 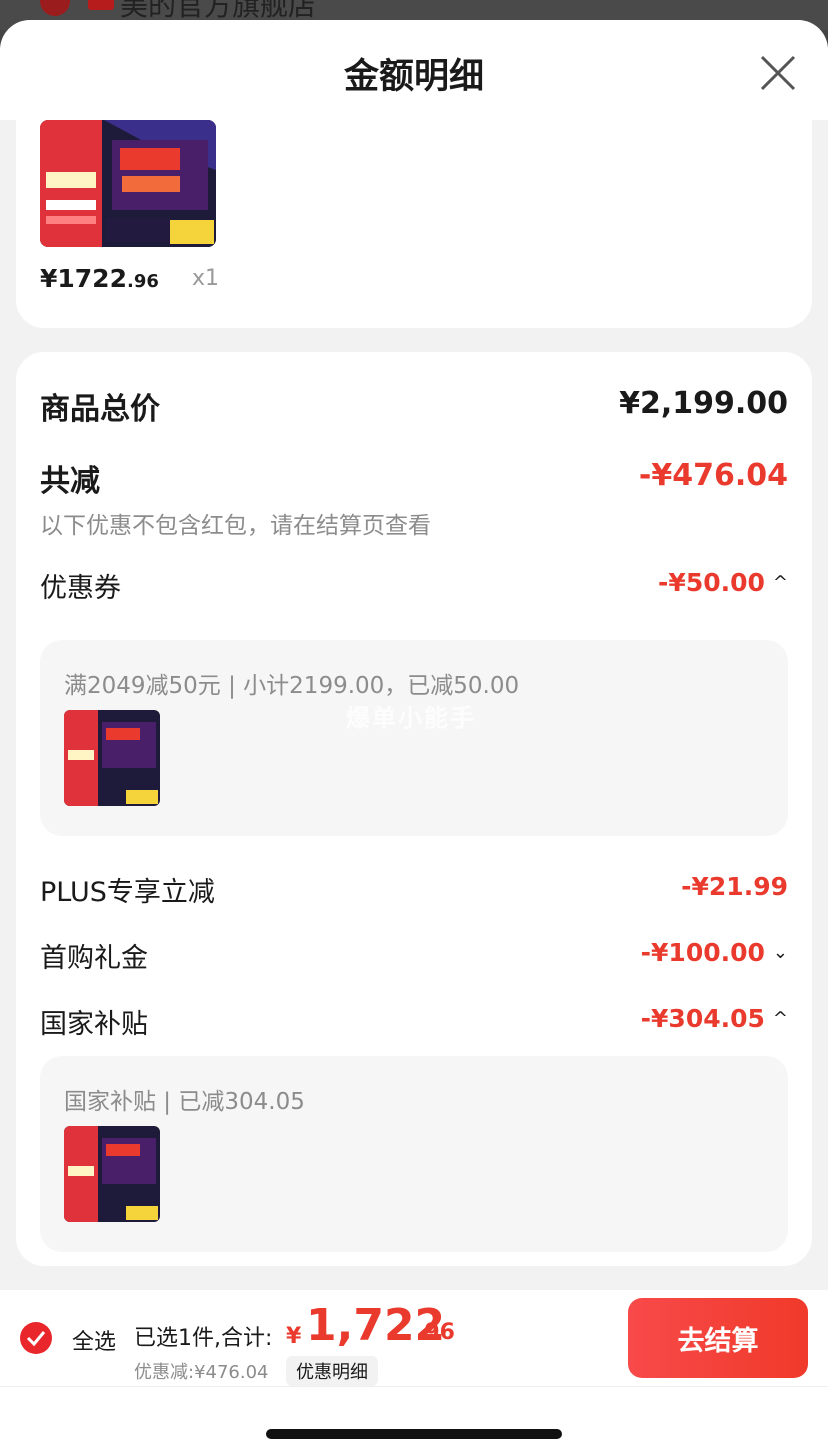 What do you see at coordinates (411, 718) in the screenshot?
I see `watermark-text: 爆单小能手` at bounding box center [411, 718].